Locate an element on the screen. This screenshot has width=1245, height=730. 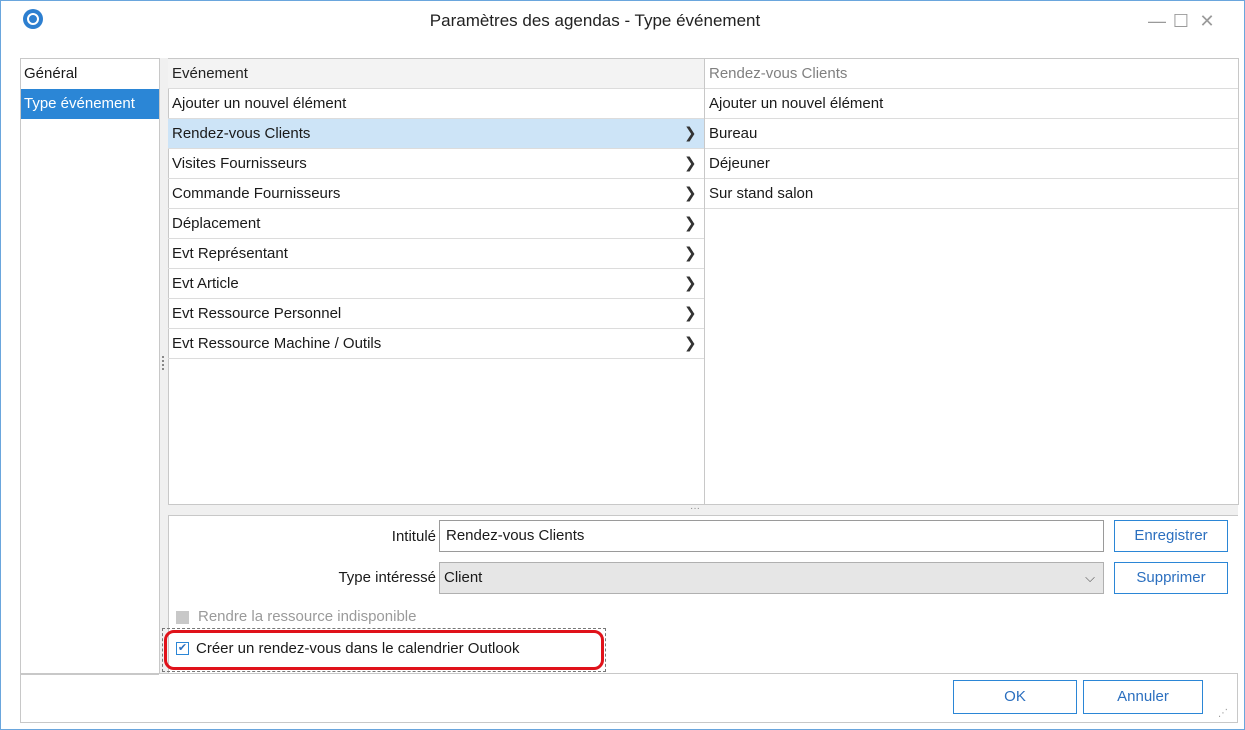
list-item: Sur stand salon is located at coordinates (971, 194).